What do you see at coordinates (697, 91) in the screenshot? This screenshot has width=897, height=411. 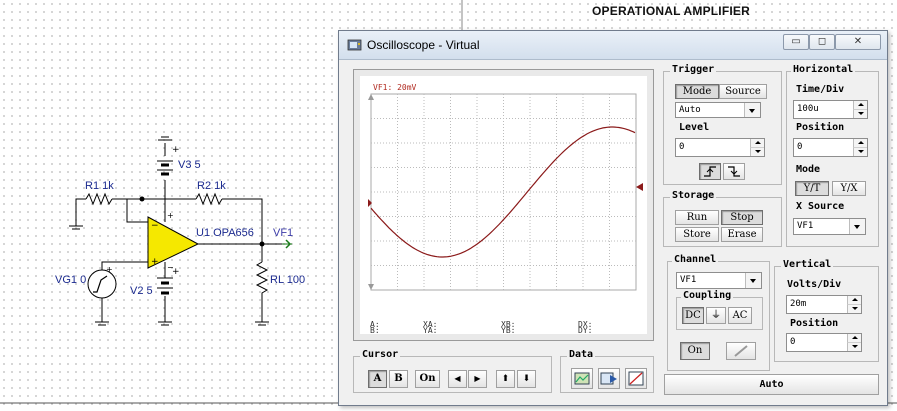 I see `trigger-mode-button: Mode` at bounding box center [697, 91].